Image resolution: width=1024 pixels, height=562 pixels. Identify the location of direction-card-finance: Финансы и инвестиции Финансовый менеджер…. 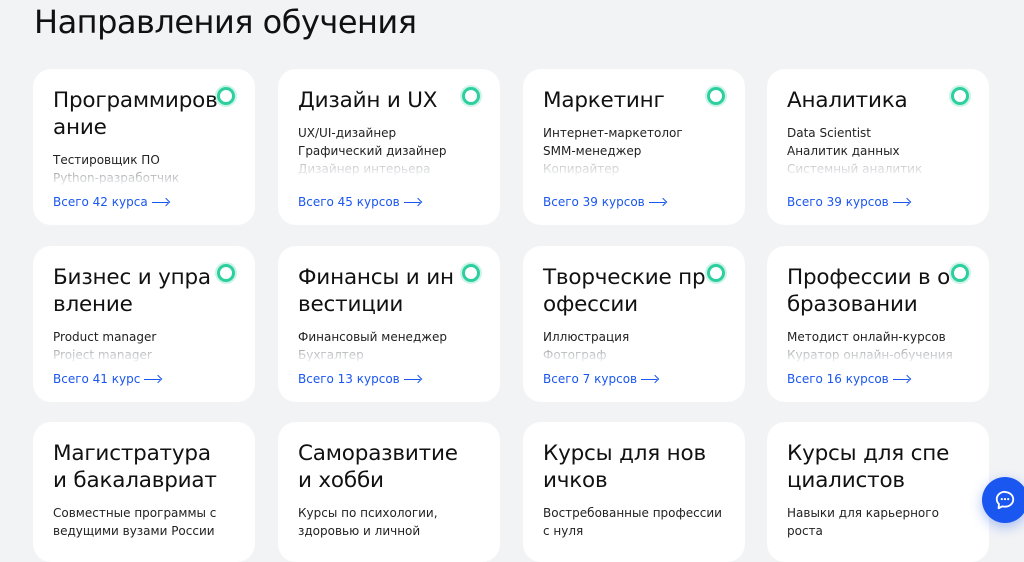
(389, 324).